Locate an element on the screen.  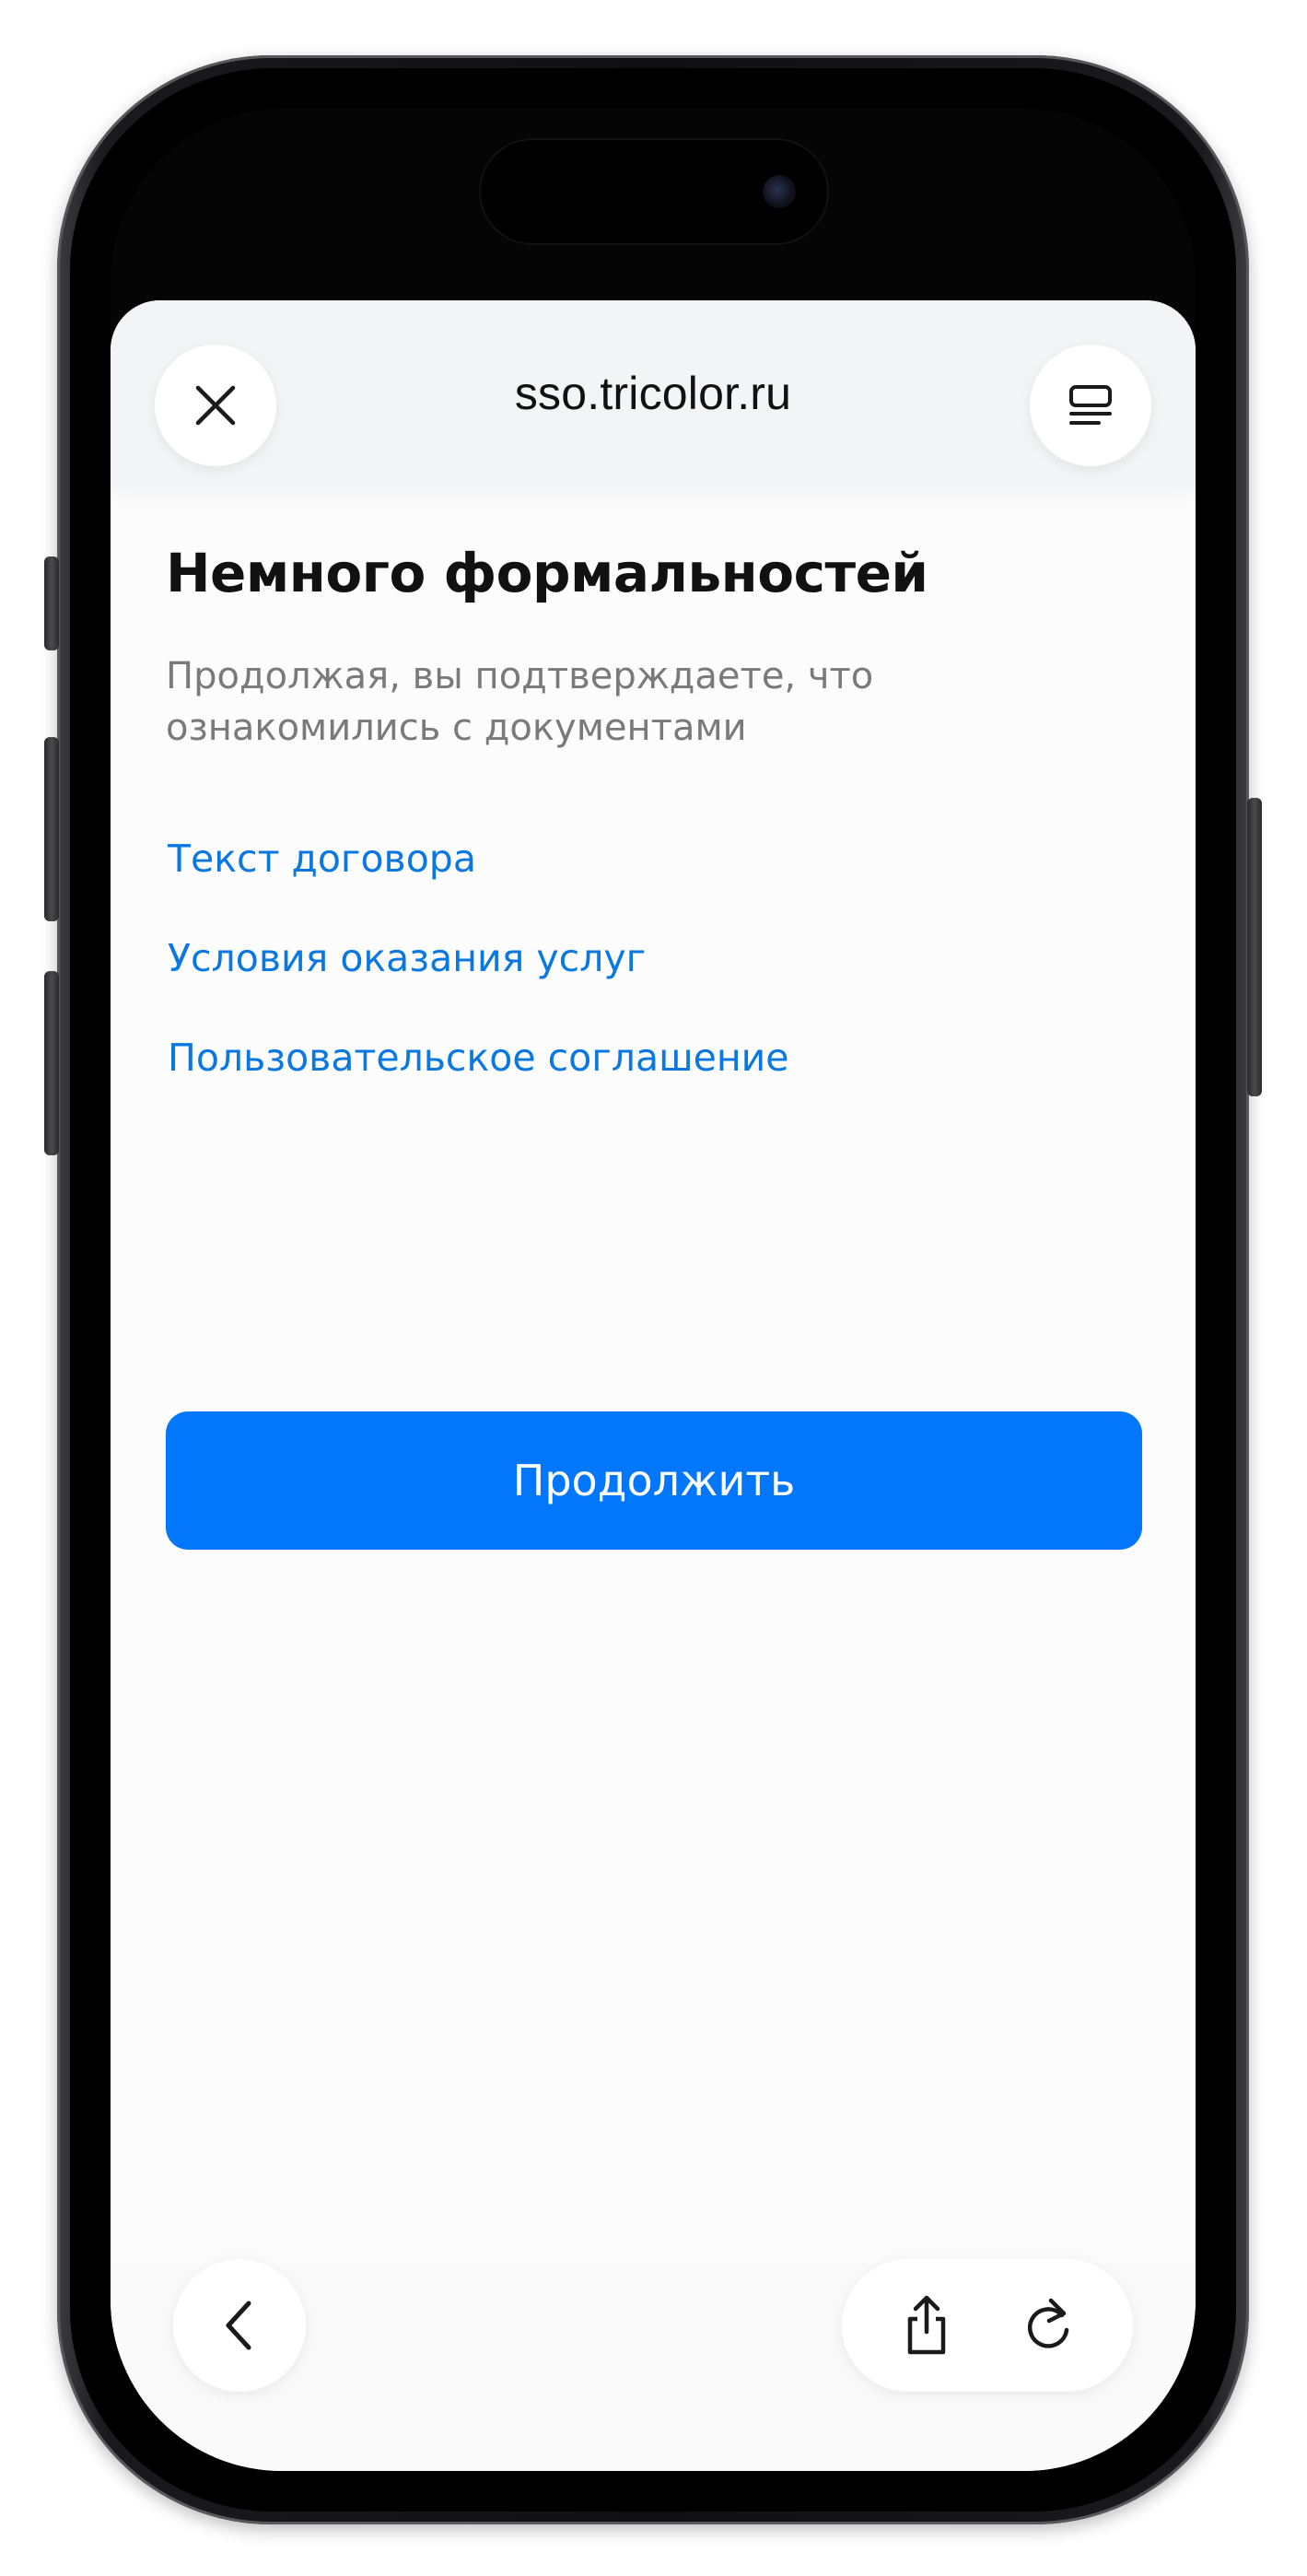
reader-menu-icon is located at coordinates (1091, 405).